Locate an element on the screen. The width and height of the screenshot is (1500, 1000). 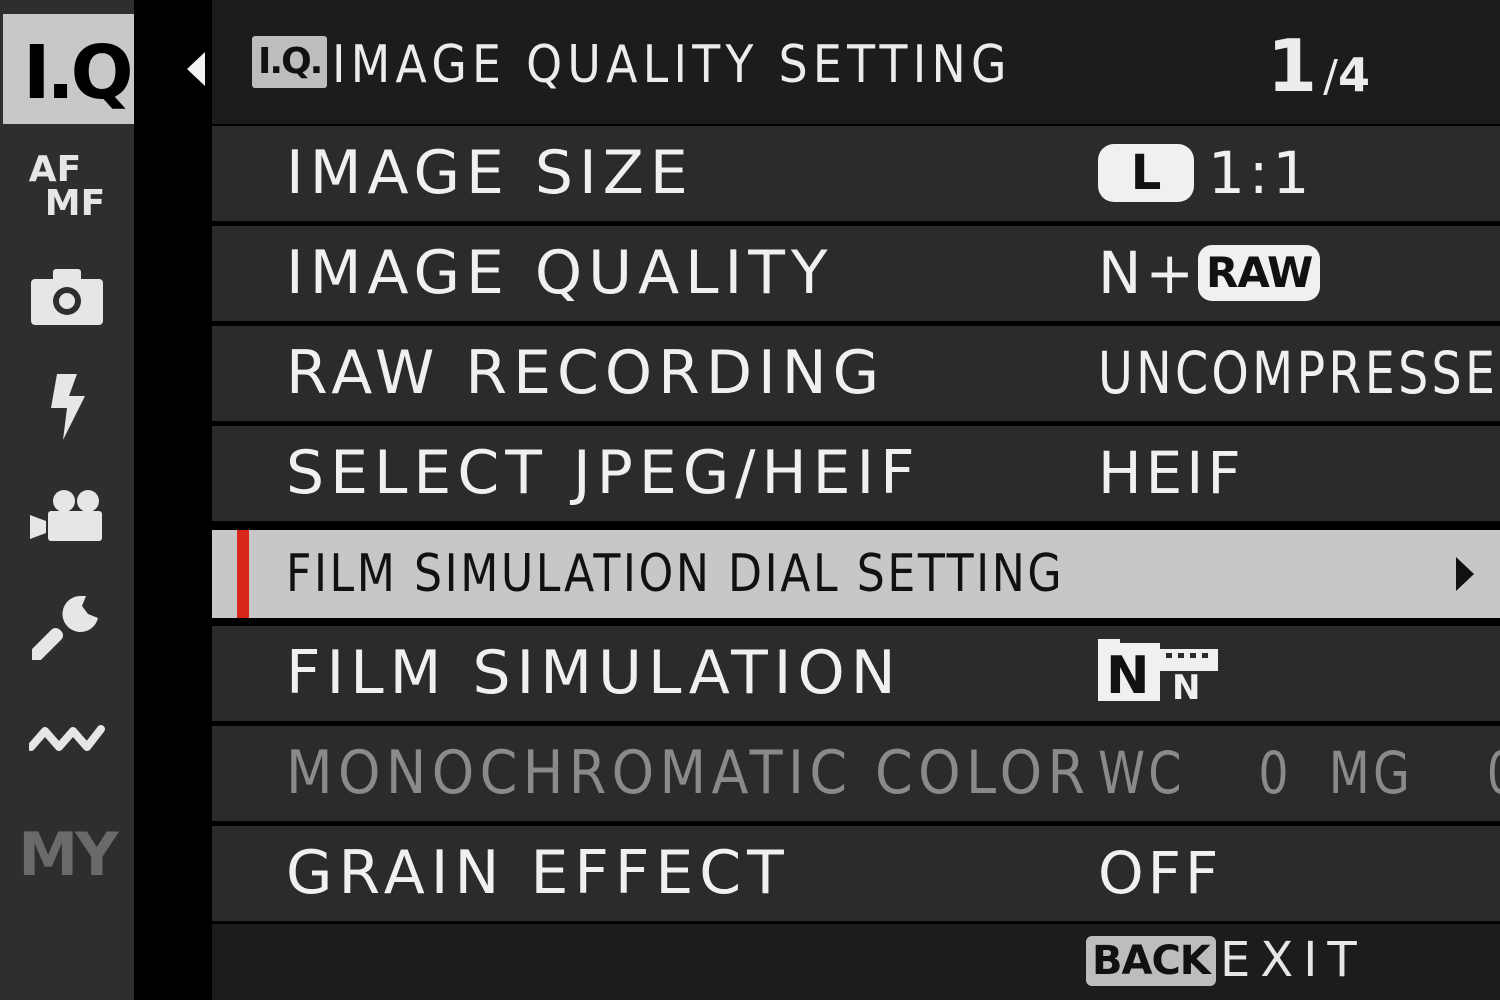
menu-item-label: RAW RECORDING is located at coordinates (586, 373).